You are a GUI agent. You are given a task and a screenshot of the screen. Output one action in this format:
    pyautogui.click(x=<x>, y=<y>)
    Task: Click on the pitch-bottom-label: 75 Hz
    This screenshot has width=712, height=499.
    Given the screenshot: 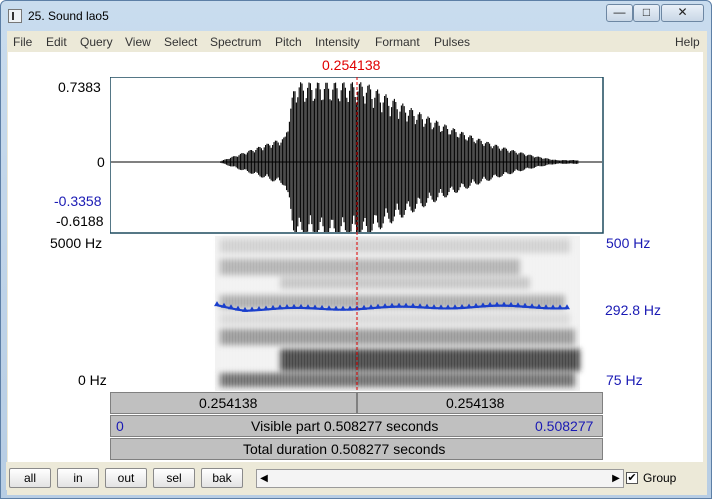 What is the action you would take?
    pyautogui.click(x=624, y=380)
    